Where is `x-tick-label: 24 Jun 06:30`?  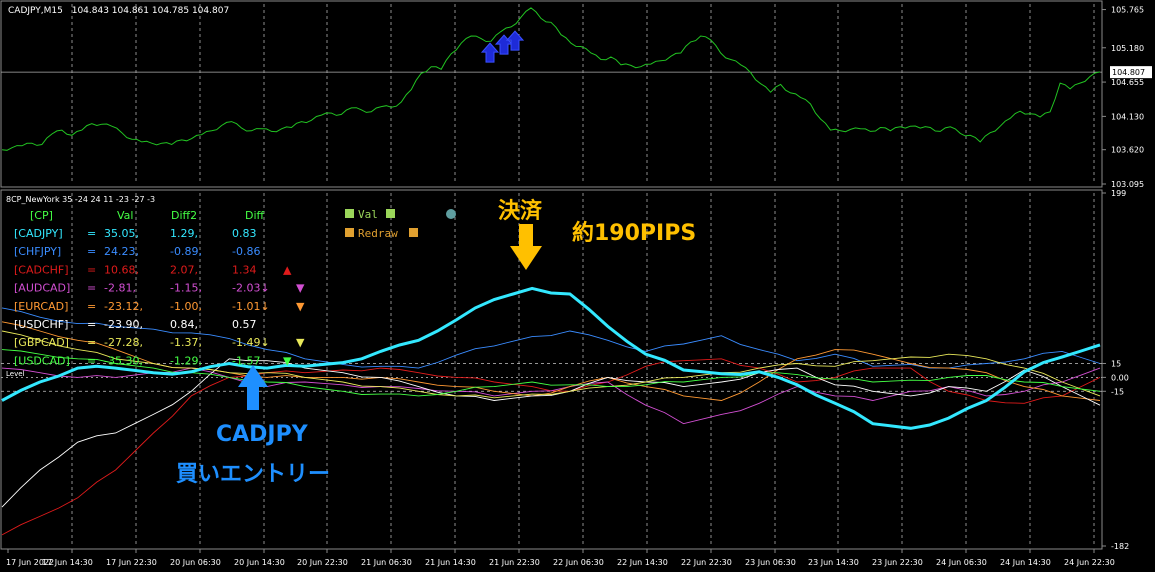
x-tick-label: 24 Jun 06:30 is located at coordinates (961, 562).